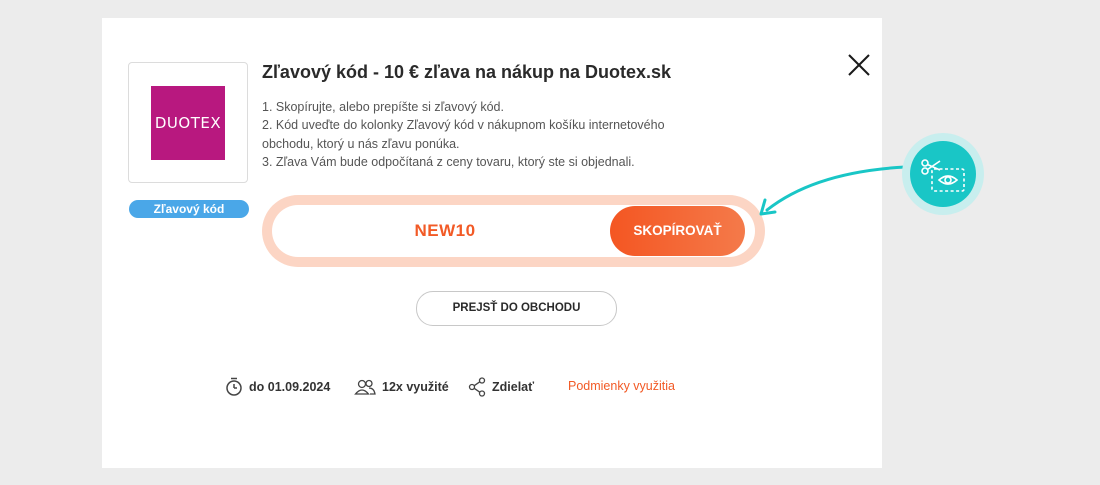  I want to click on shop-logo: DUOTEX, so click(188, 122).